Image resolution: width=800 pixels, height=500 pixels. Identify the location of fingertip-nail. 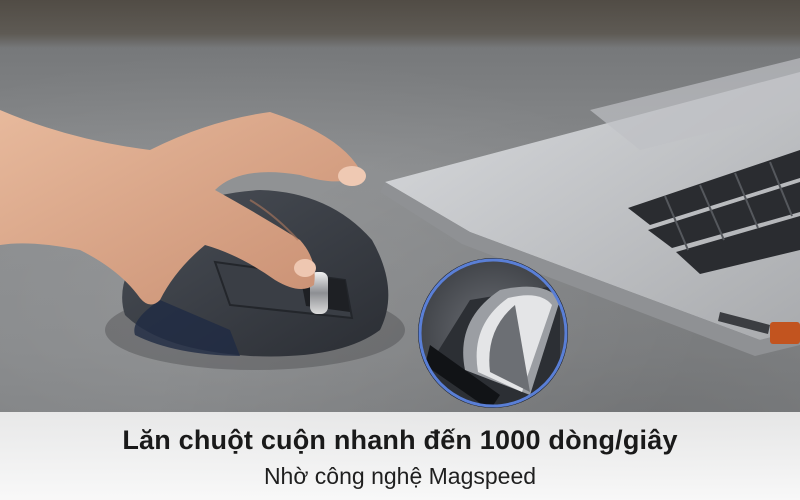
(305, 268).